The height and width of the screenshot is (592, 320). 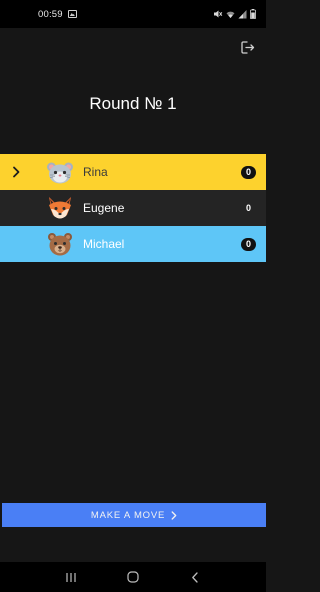 What do you see at coordinates (60, 172) in the screenshot?
I see `hamster-avatar` at bounding box center [60, 172].